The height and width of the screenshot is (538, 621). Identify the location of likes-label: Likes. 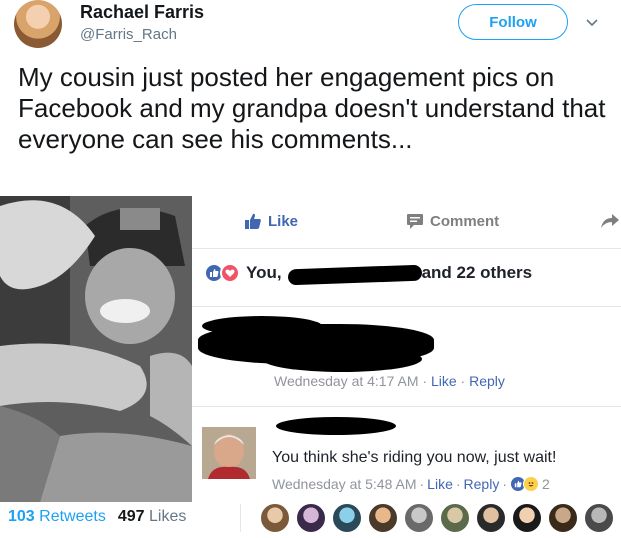
(168, 516).